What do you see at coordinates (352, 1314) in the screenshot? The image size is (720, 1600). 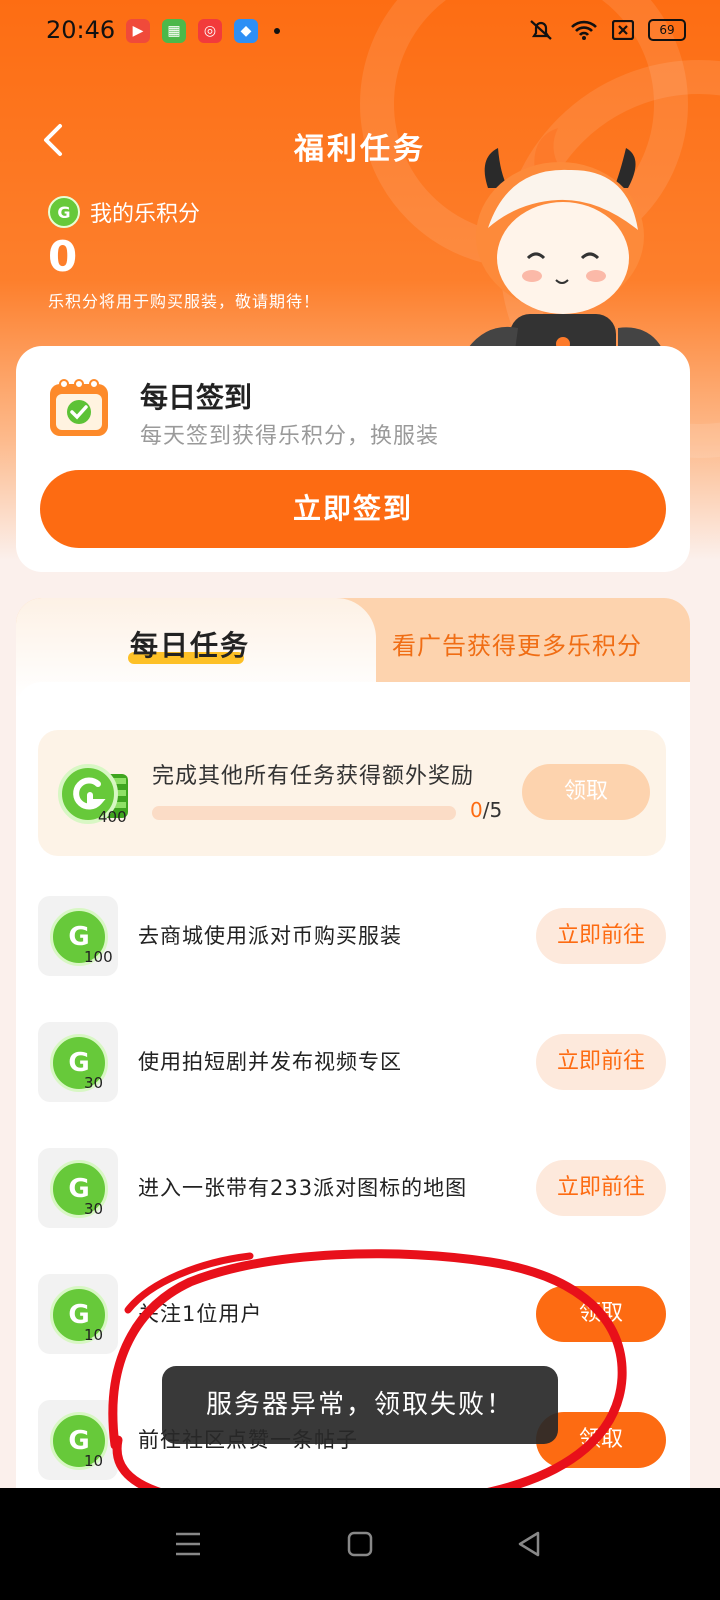 I see `task-row: G 10 关注1位用户 领取` at bounding box center [352, 1314].